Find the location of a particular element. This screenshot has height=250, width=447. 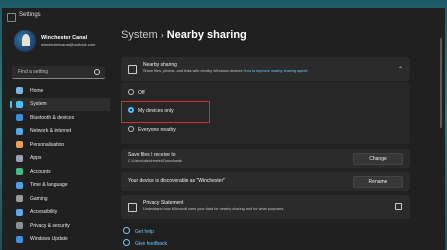

save-files-title: Save files I receive to is located at coordinates (152, 155).